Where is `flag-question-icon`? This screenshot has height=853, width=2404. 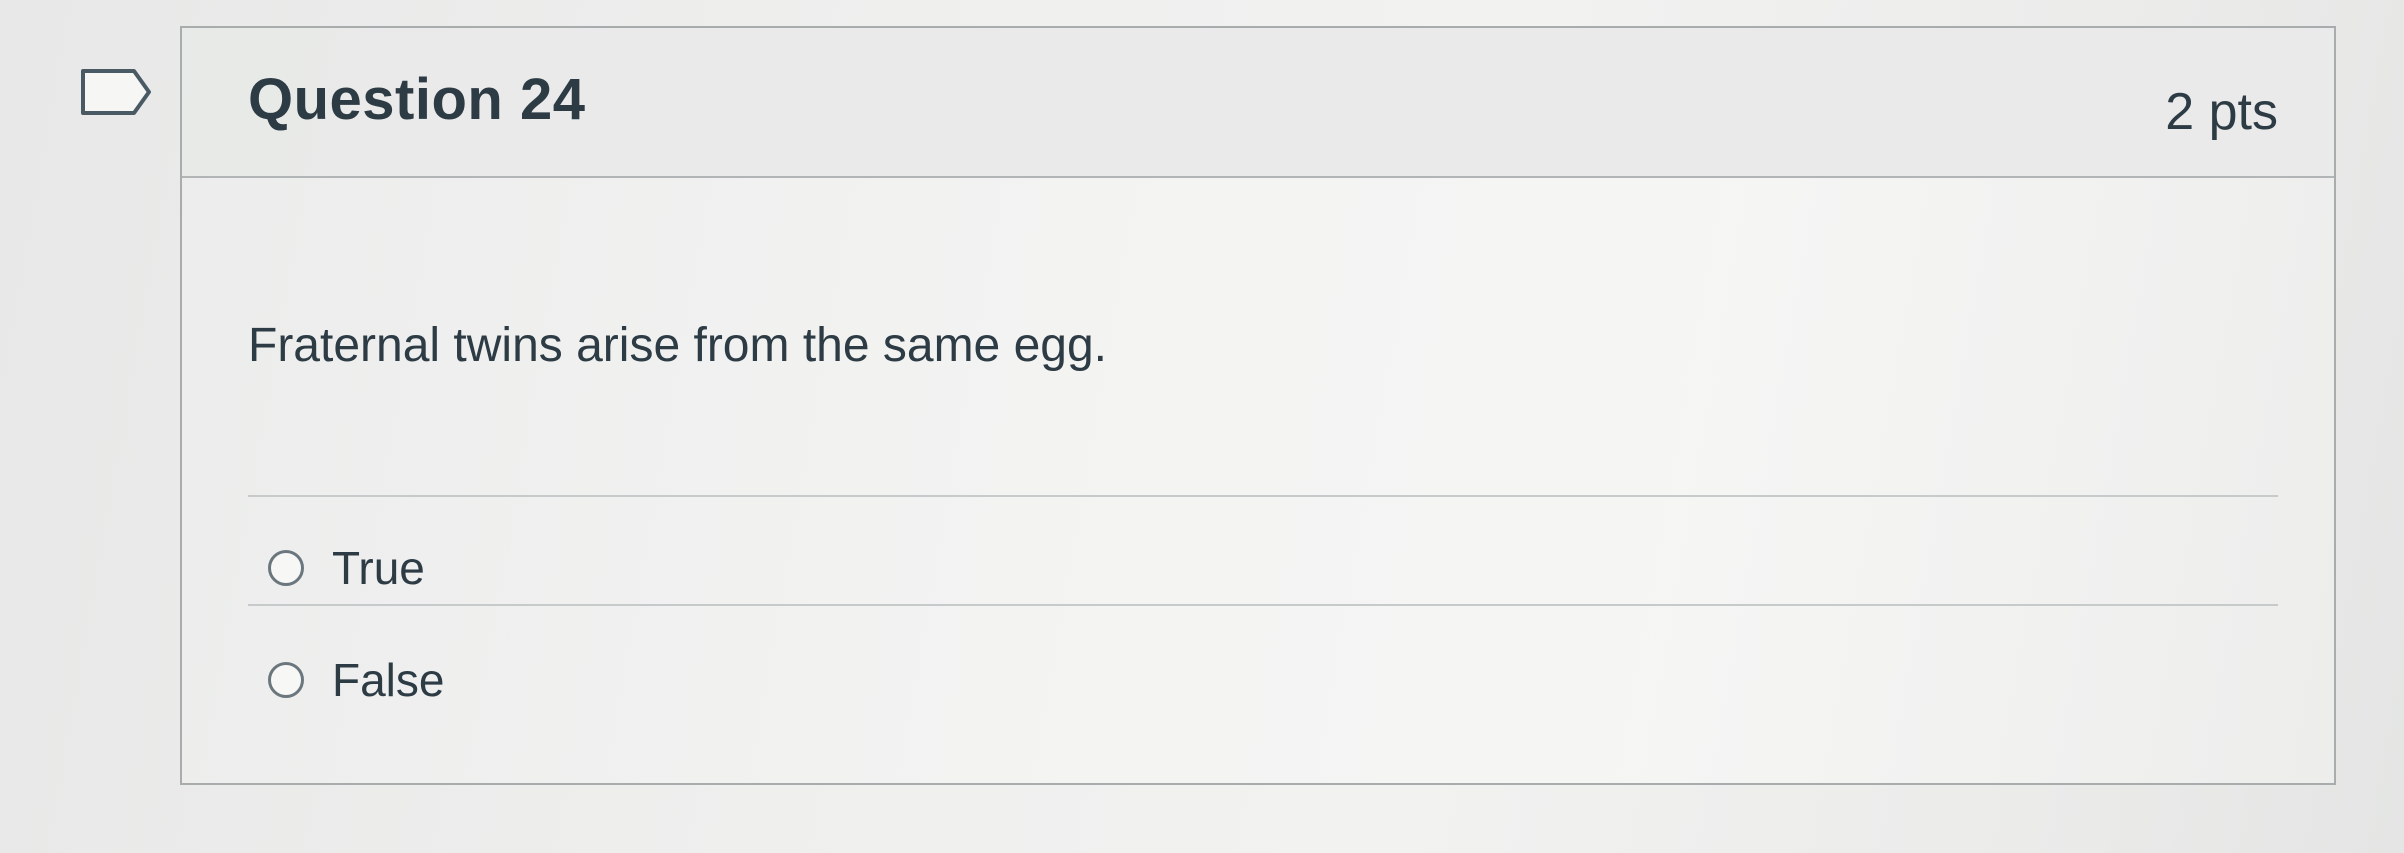 flag-question-icon is located at coordinates (116, 92).